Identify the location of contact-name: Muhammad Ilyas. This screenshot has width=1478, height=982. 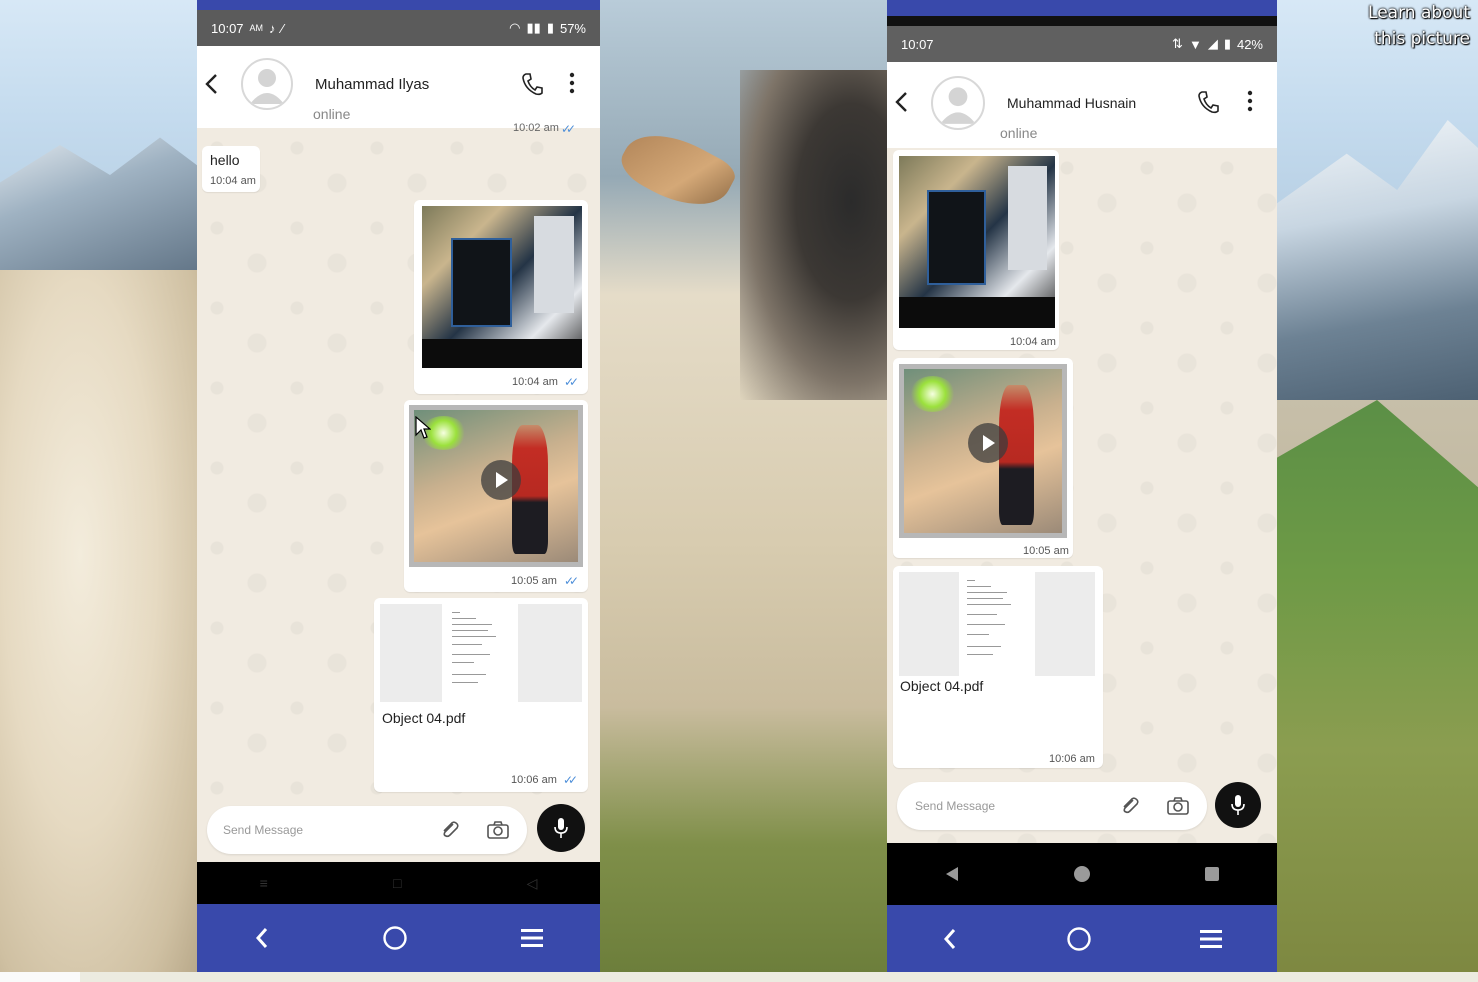
(372, 84).